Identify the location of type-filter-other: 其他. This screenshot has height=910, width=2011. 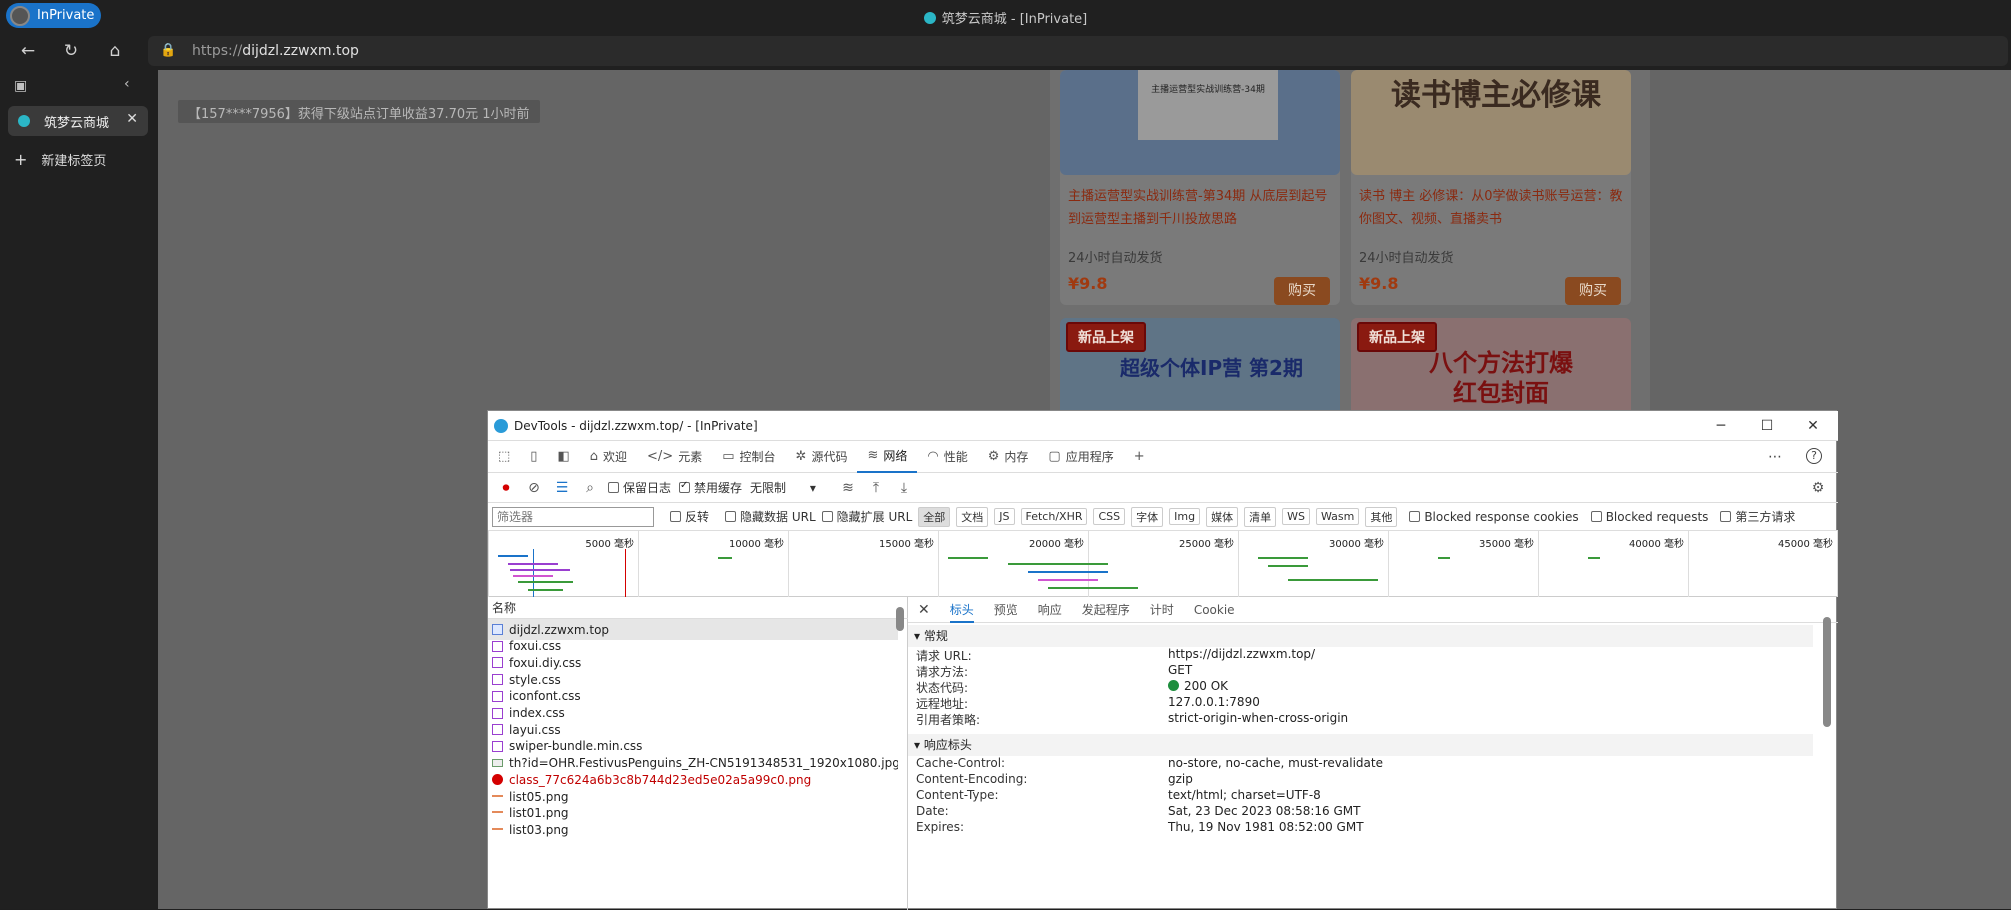
(1381, 516).